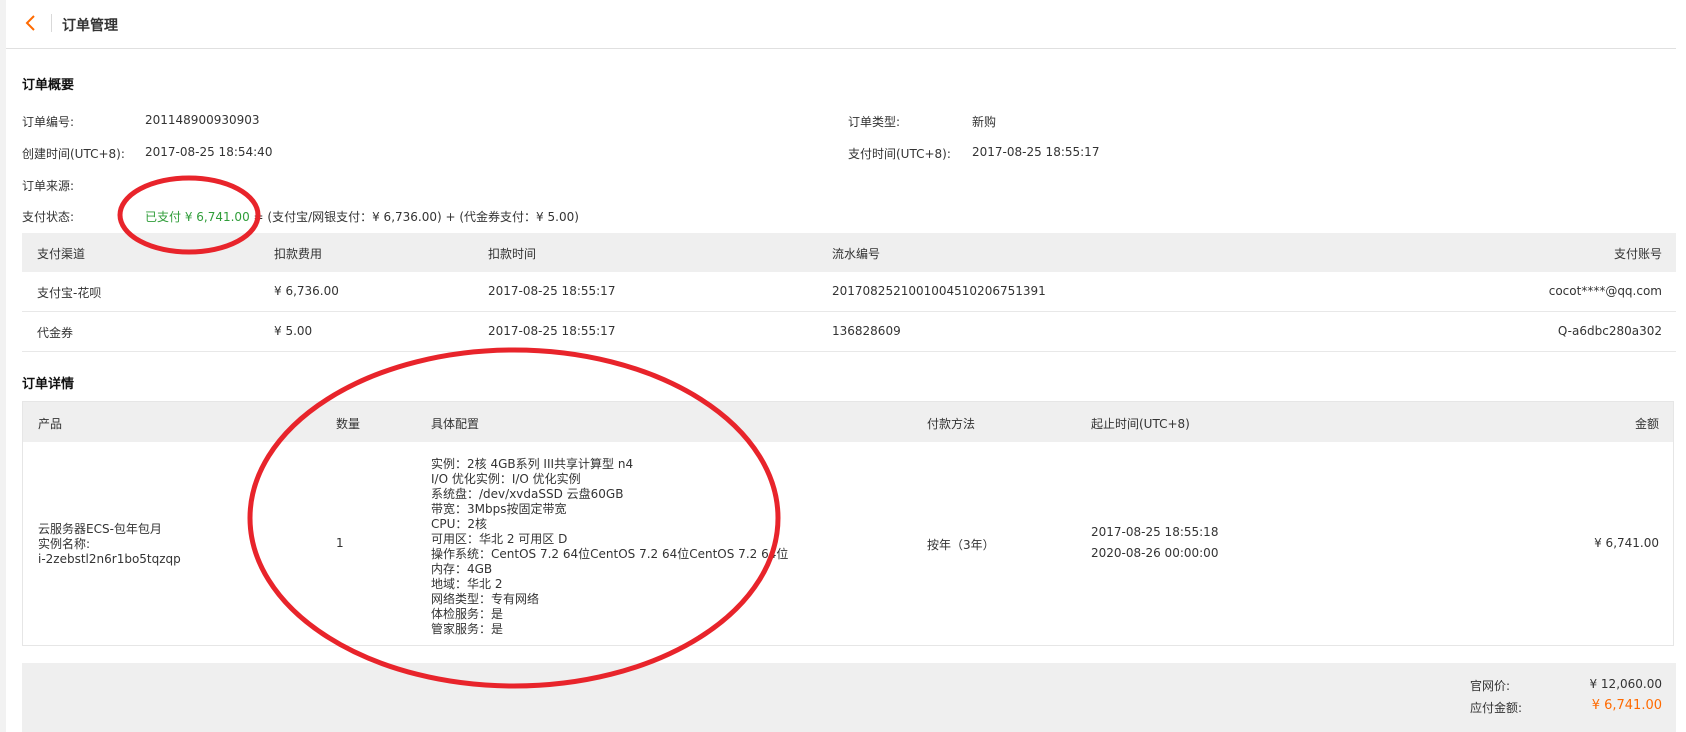 This screenshot has width=1686, height=732. What do you see at coordinates (90, 26) in the screenshot?
I see `page-title: 订单管理` at bounding box center [90, 26].